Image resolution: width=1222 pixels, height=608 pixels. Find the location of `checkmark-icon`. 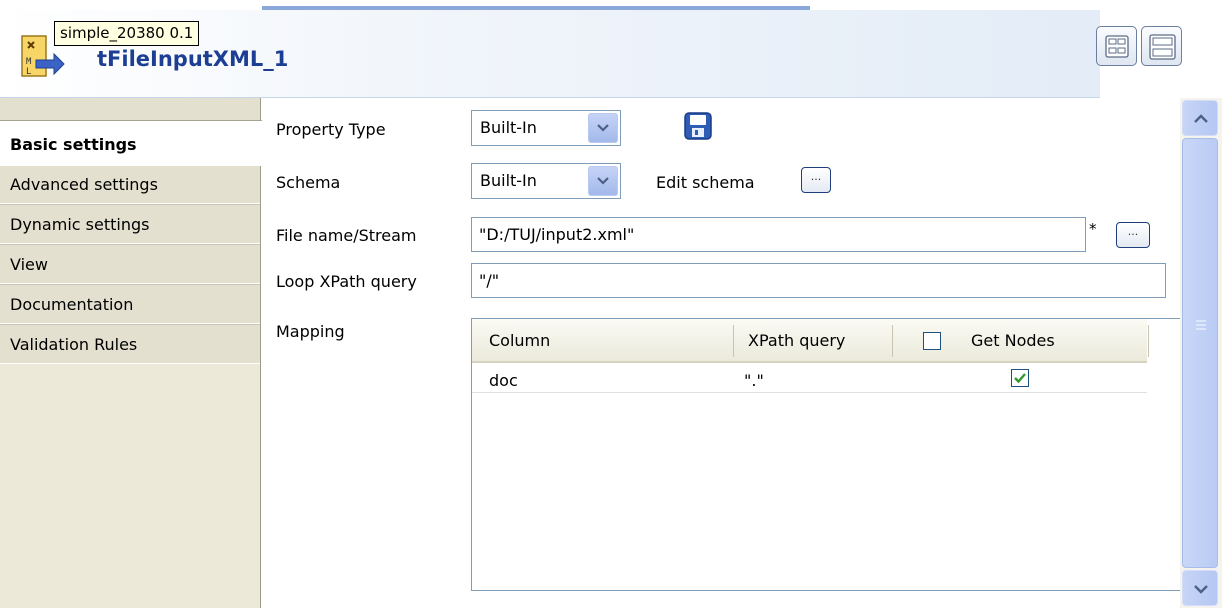

checkmark-icon is located at coordinates (1020, 378).